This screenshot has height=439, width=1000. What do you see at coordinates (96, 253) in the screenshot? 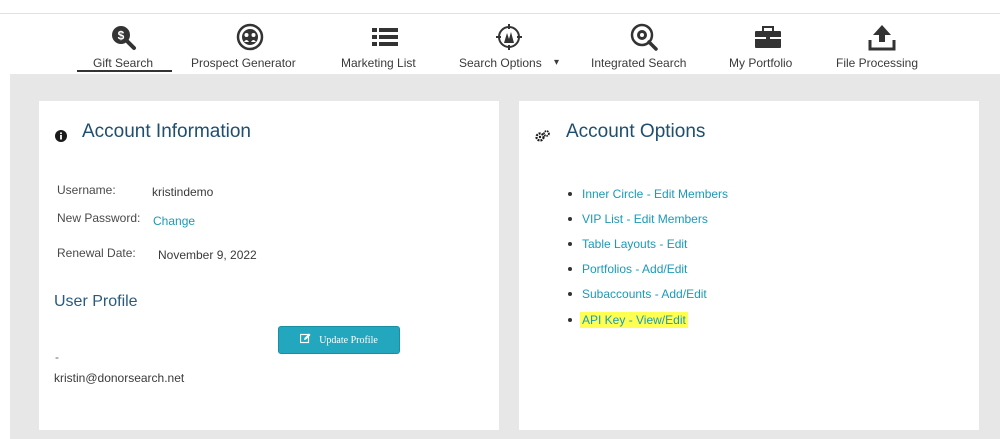
I see `renewal-date-label: Renewal Date:` at bounding box center [96, 253].